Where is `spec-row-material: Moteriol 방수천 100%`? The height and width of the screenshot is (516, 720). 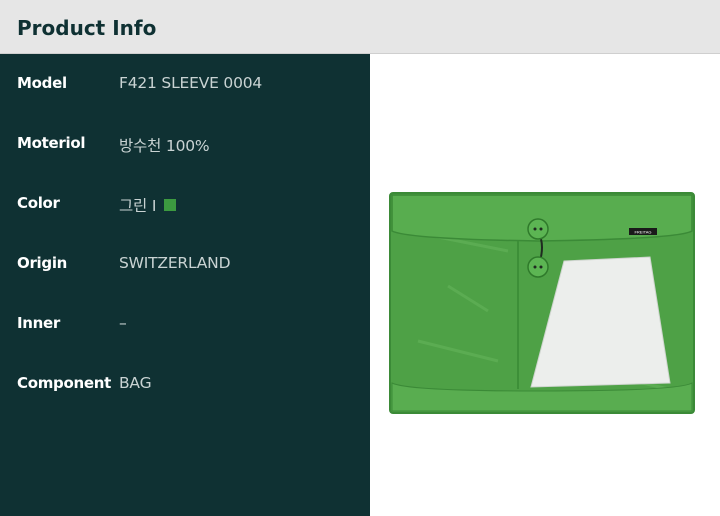
spec-row-material: Moteriol 방수천 100% is located at coordinates (185, 146).